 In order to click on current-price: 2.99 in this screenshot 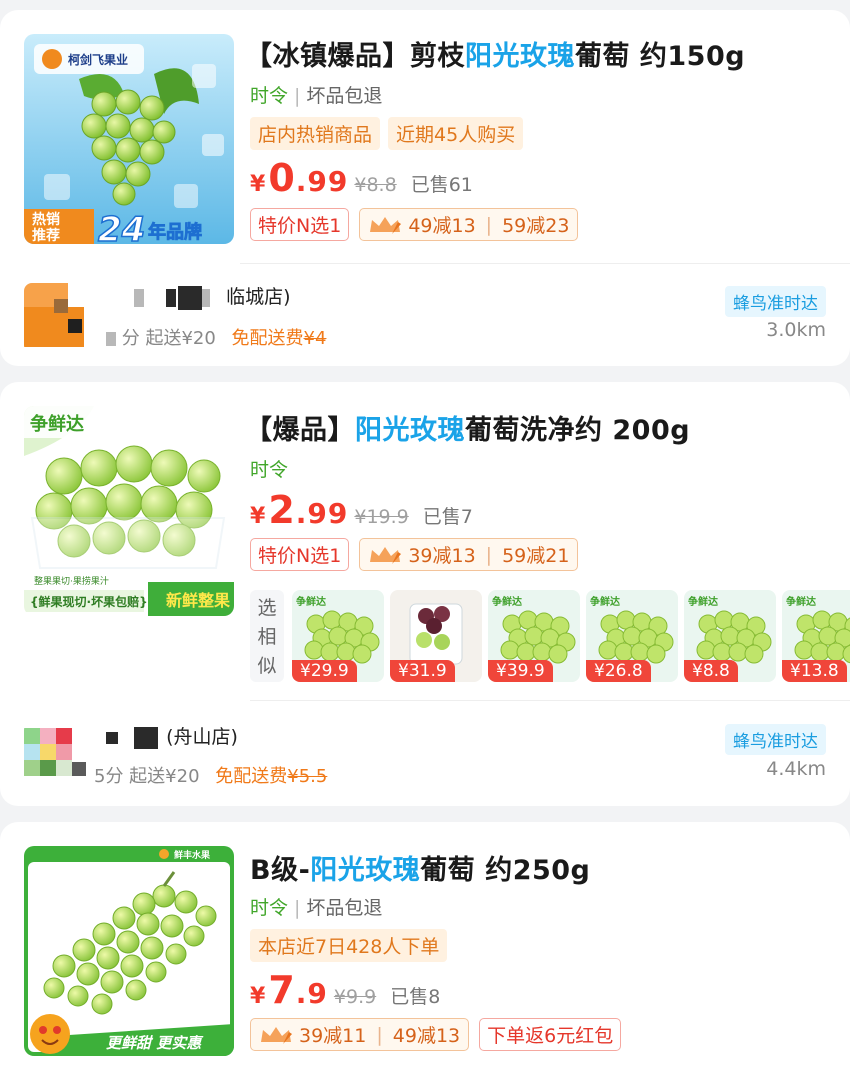, I will do `click(308, 510)`.